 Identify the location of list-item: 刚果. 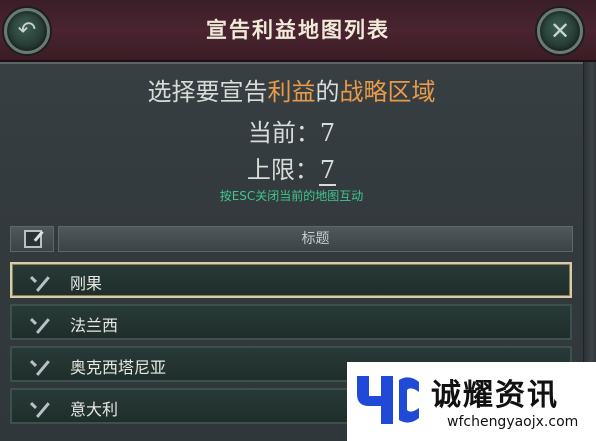
(291, 280).